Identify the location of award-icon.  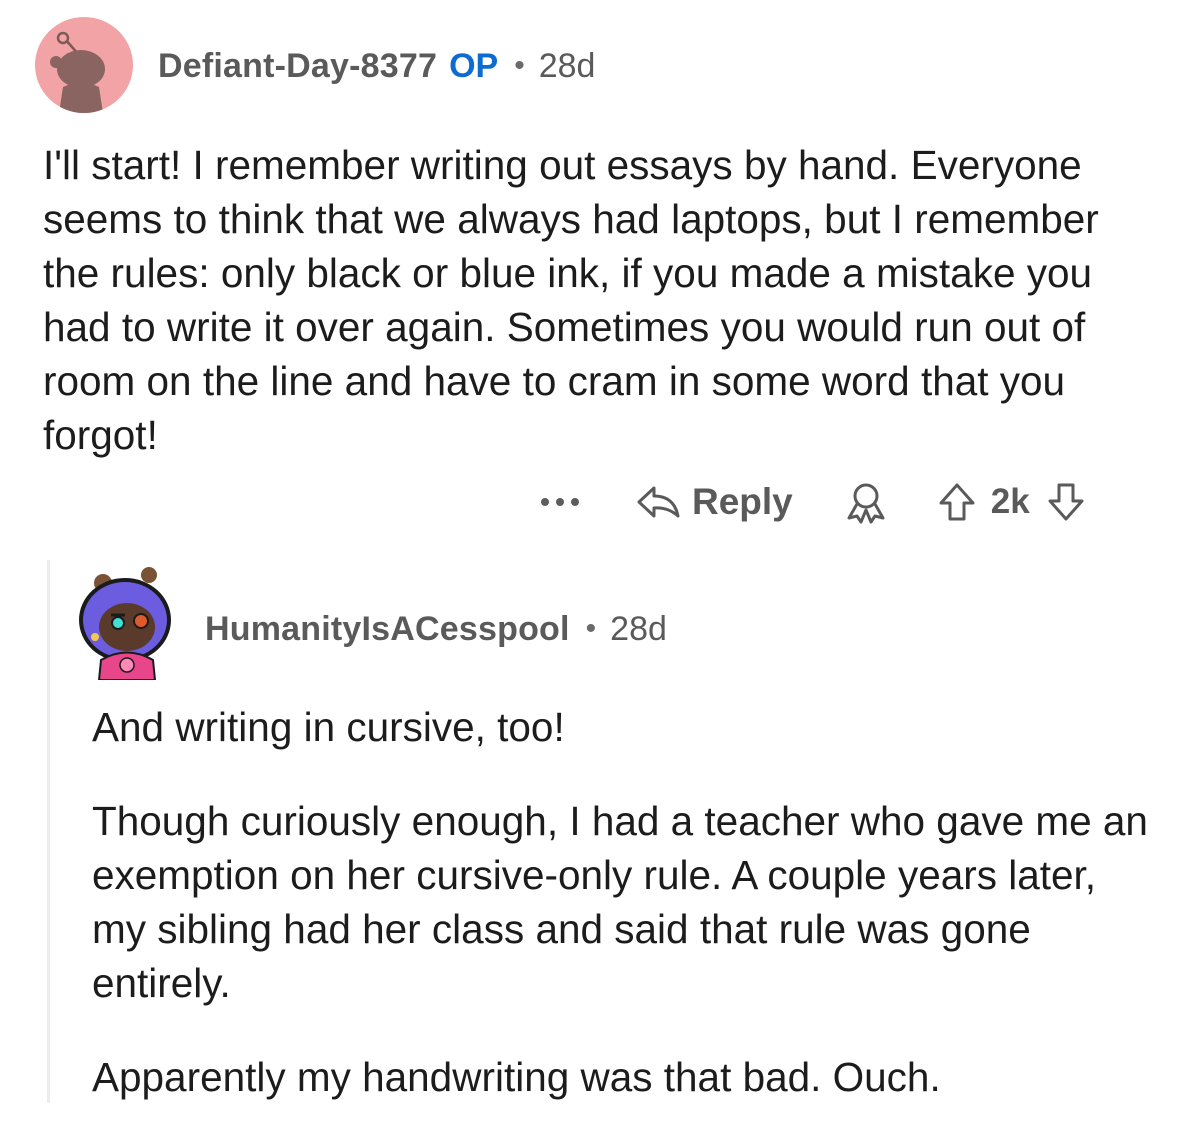
(866, 503).